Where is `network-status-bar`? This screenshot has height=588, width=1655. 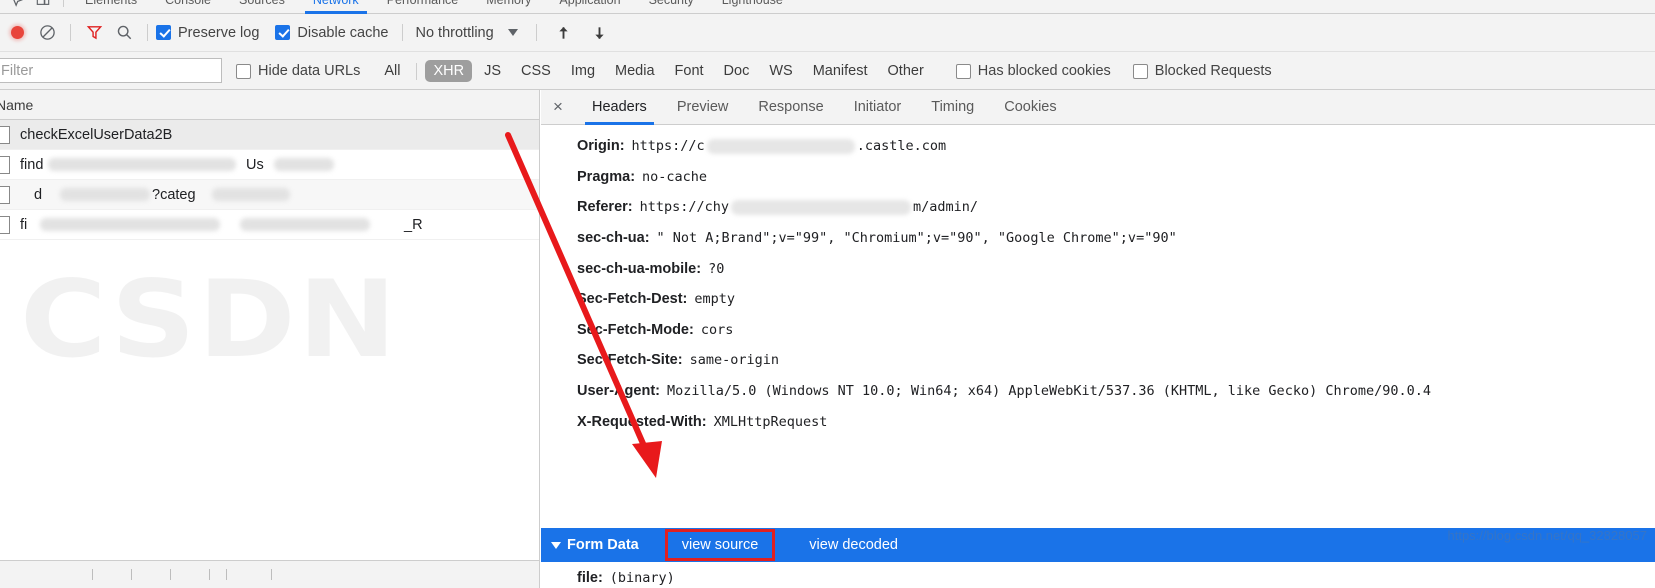 network-status-bar is located at coordinates (269, 574).